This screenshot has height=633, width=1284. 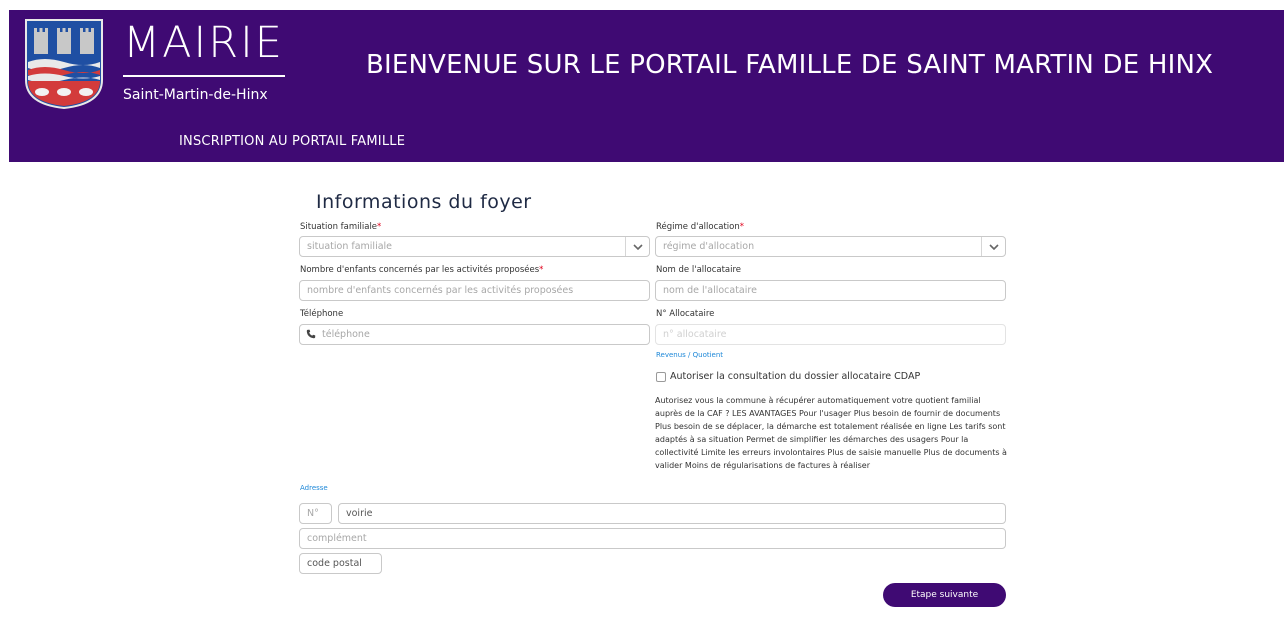 I want to click on phone-icon, so click(x=311, y=334).